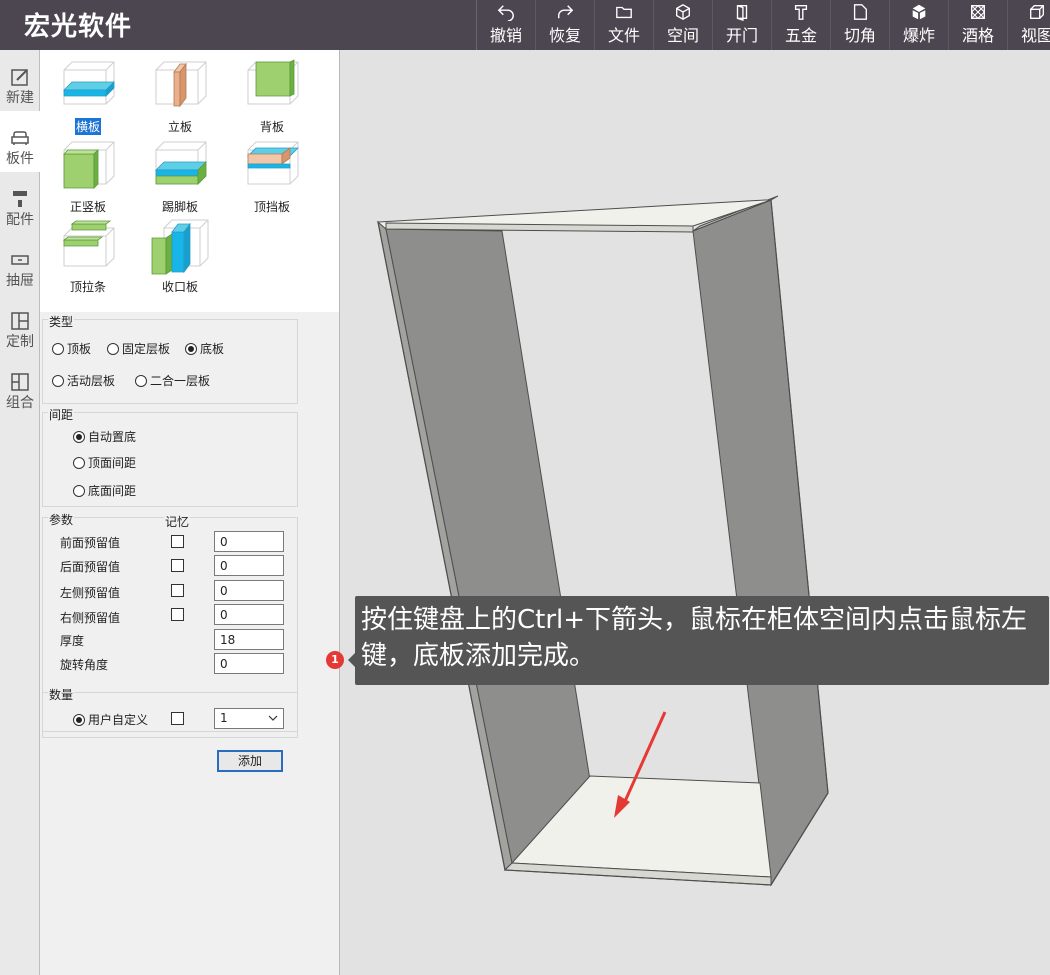 This screenshot has width=1050, height=975. I want to click on wine-rack-button: 酒格, so click(977, 25).